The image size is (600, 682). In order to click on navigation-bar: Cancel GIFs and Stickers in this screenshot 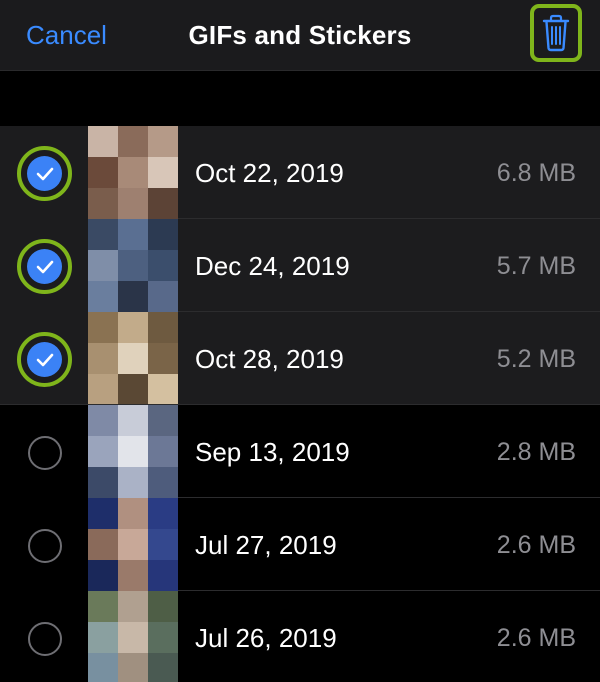, I will do `click(300, 35)`.